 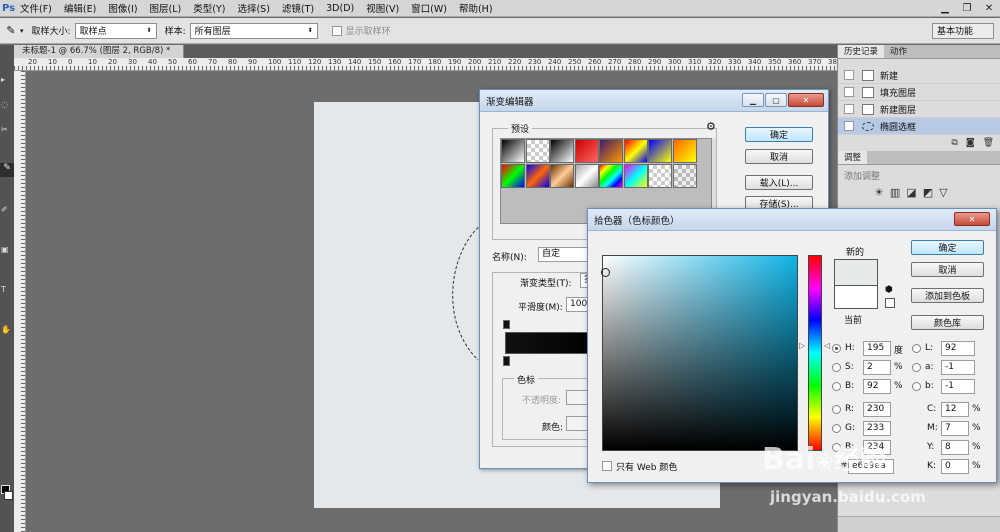 What do you see at coordinates (506, 361) in the screenshot?
I see `color-stop-icon` at bounding box center [506, 361].